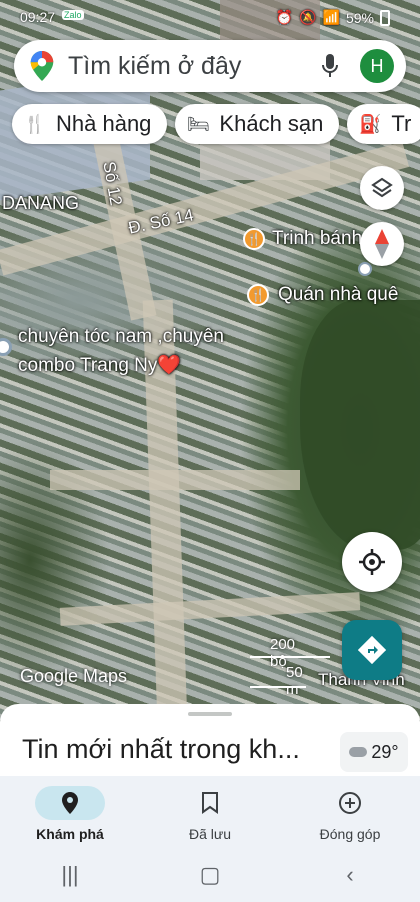  I want to click on layers-button, so click(382, 188).